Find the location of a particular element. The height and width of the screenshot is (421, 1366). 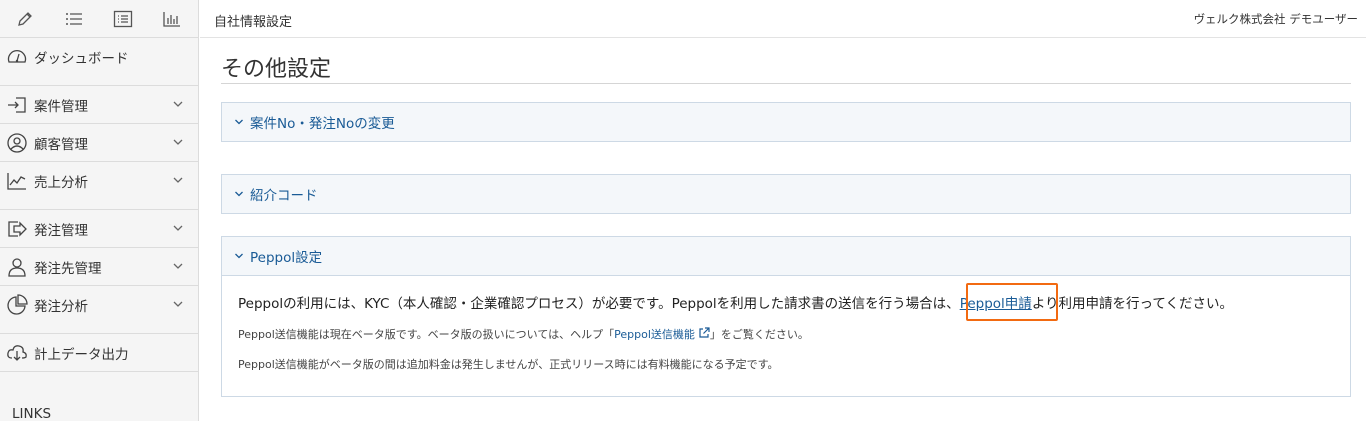

sidebar-item-projects: 案件管理 is located at coordinates (99, 105).